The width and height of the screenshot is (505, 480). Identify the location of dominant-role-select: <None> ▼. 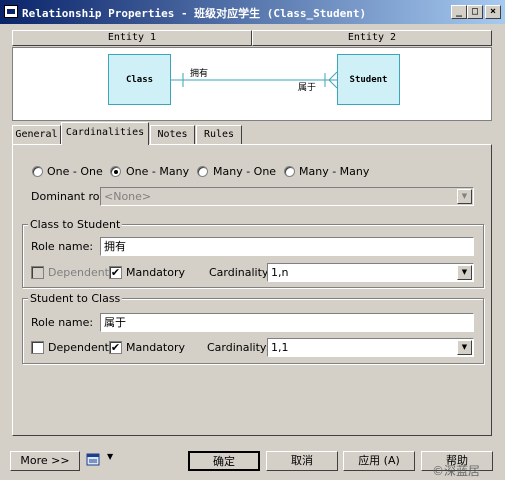
(287, 196).